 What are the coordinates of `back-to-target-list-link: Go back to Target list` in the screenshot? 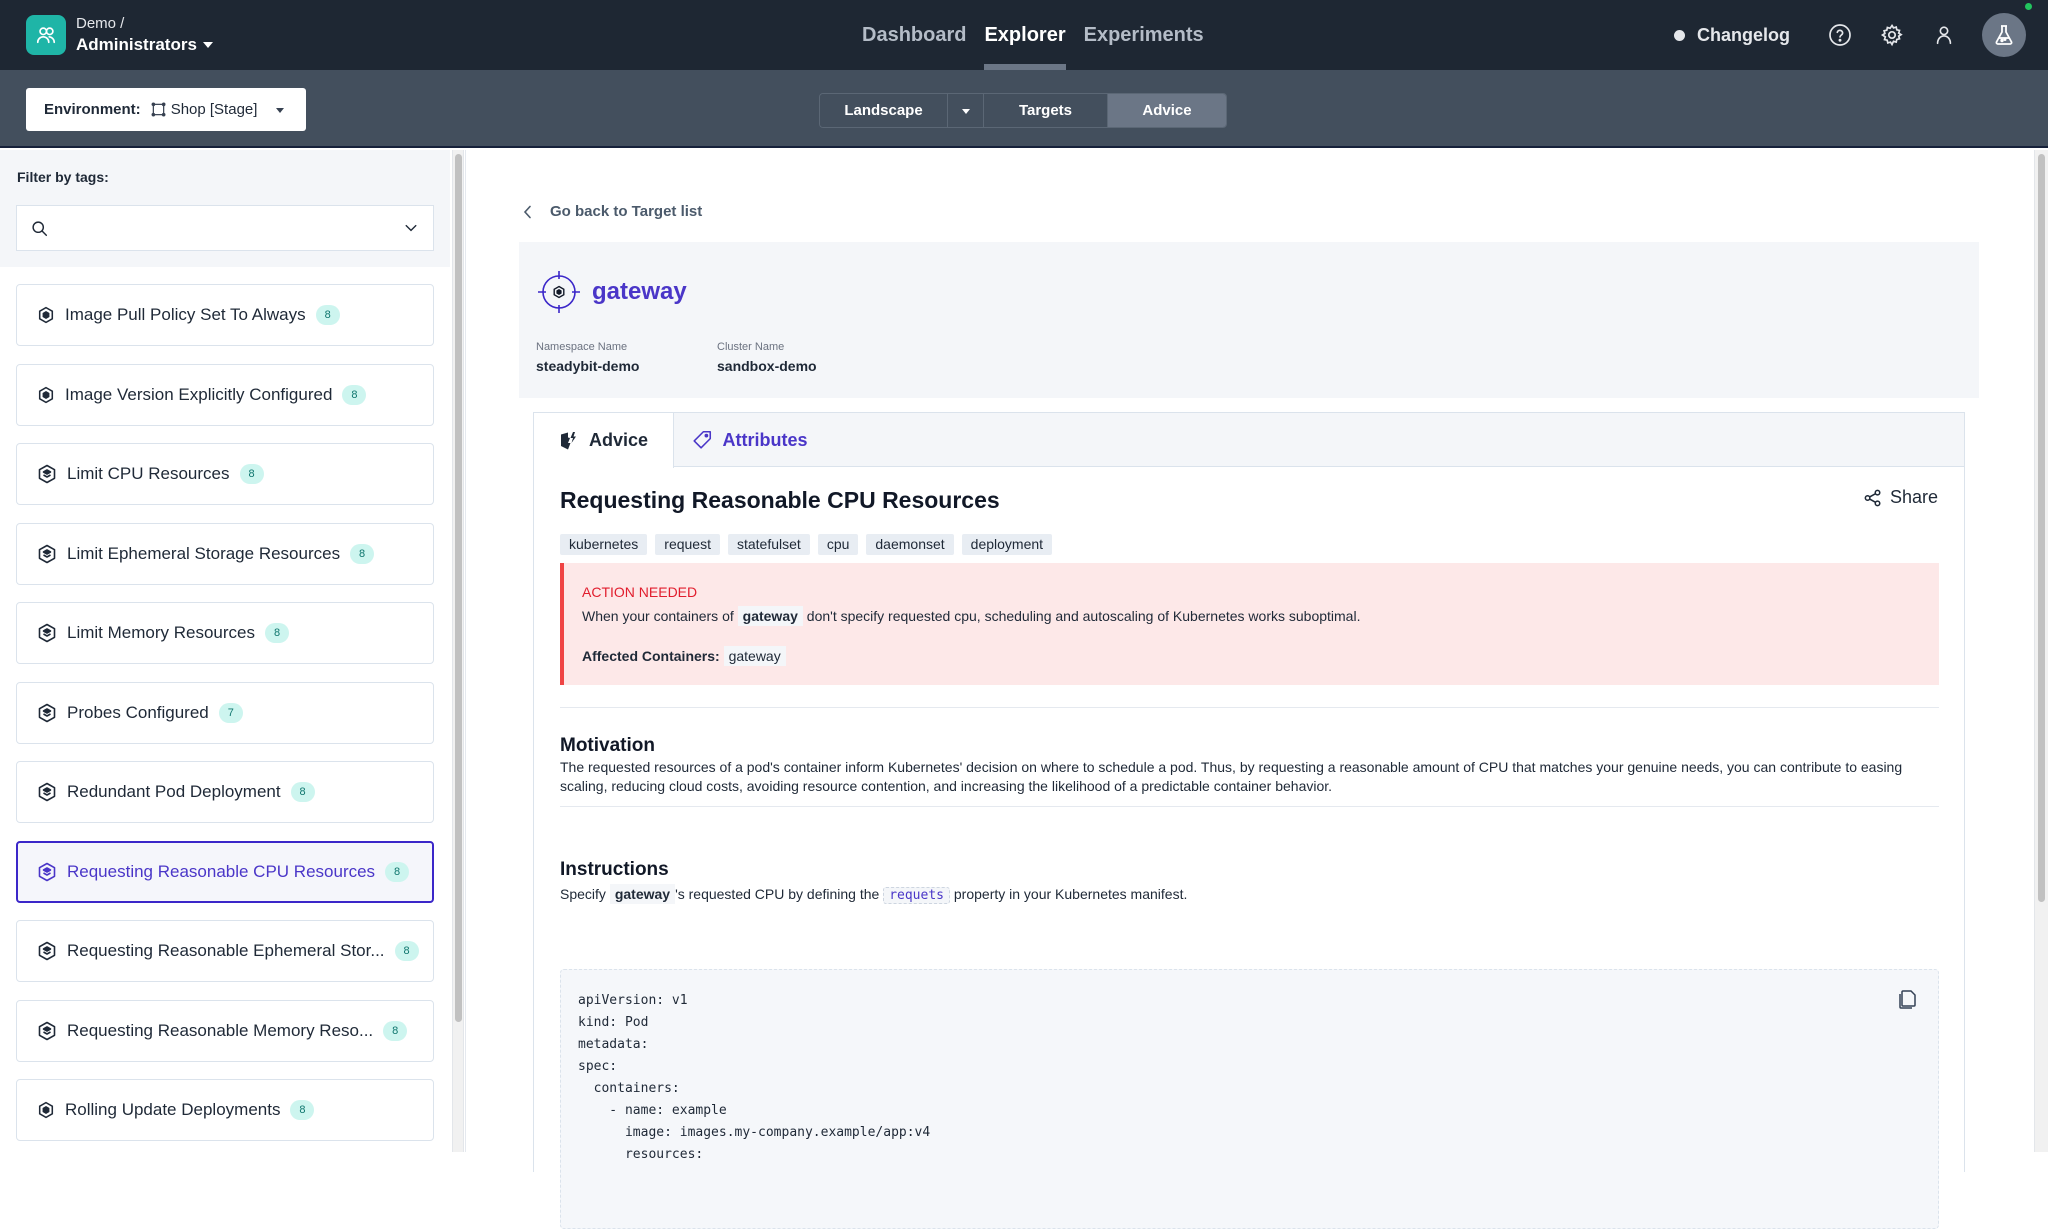 It's located at (612, 211).